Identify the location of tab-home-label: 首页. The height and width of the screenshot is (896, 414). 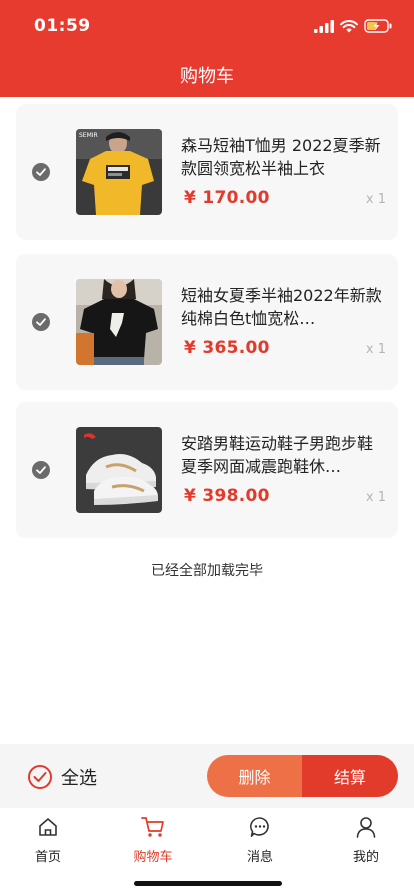
(47, 857).